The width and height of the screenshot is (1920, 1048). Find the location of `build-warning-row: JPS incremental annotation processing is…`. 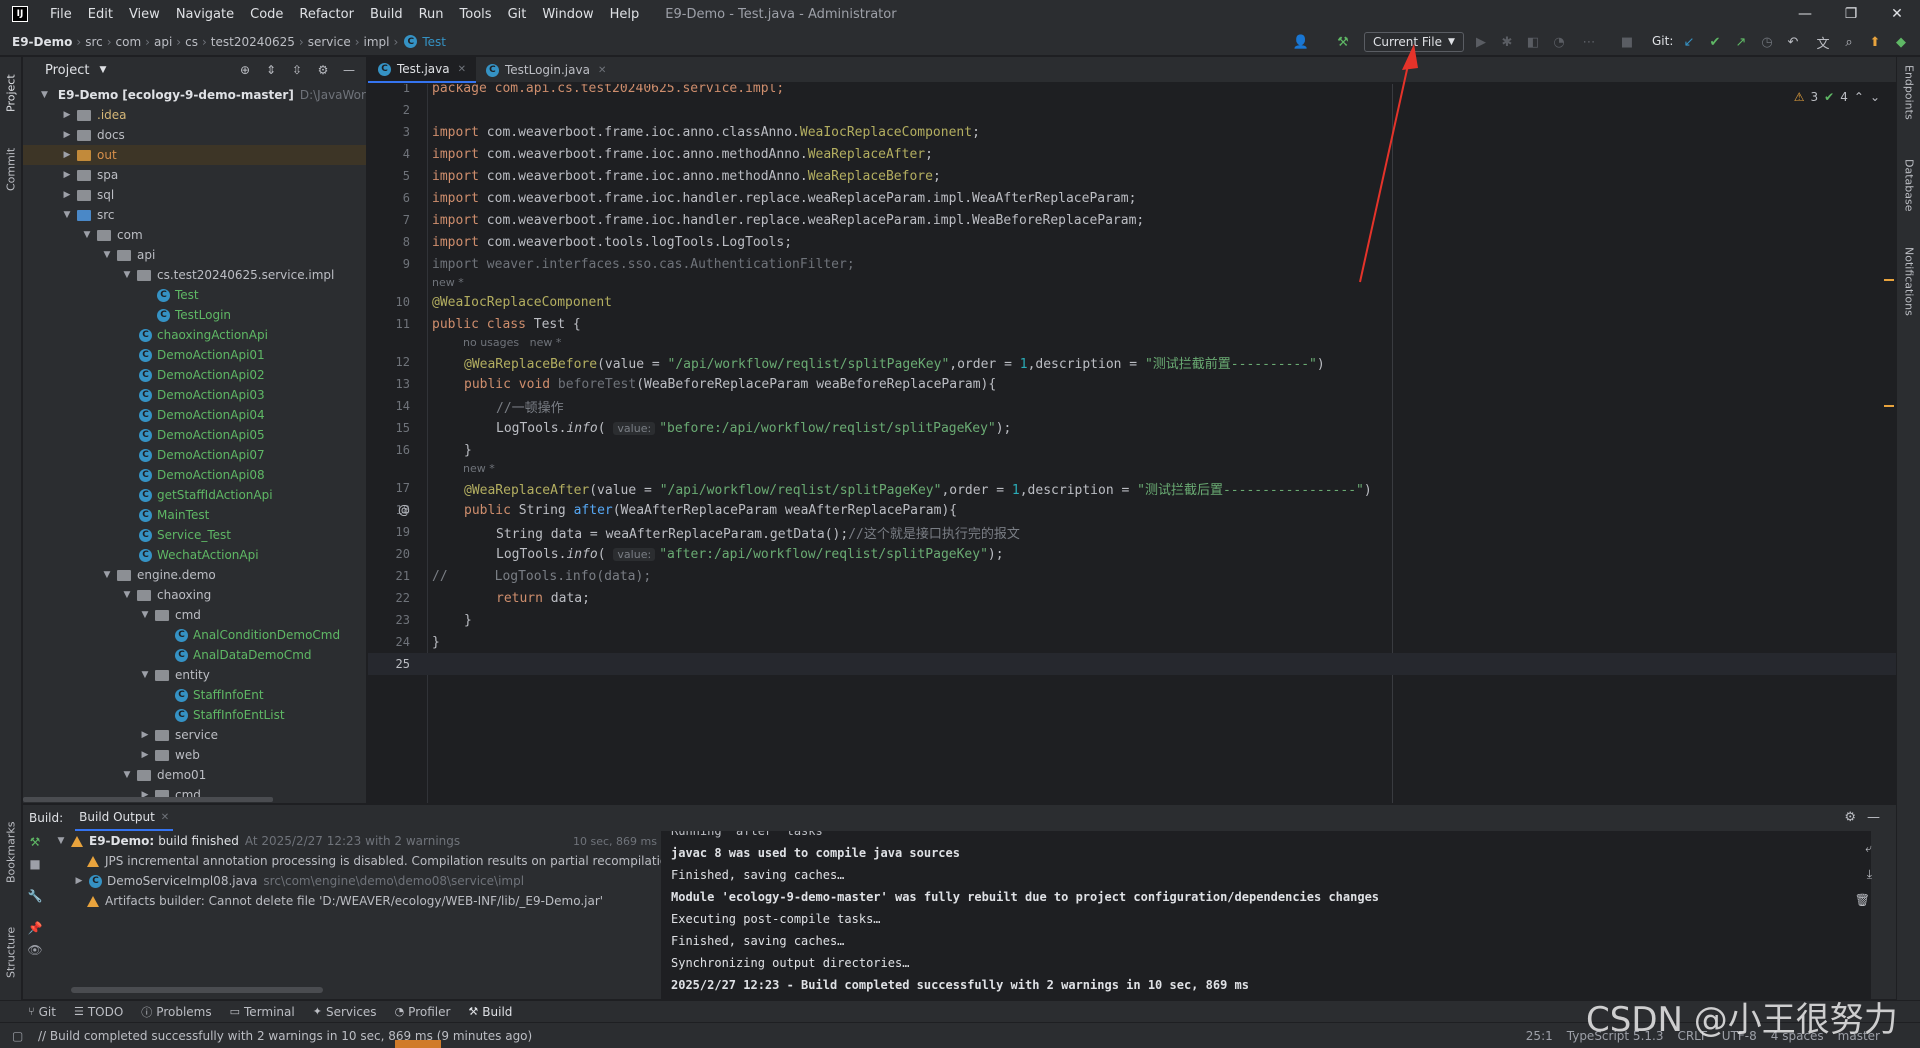

build-warning-row: JPS incremental annotation processing is… is located at coordinates (355, 861).